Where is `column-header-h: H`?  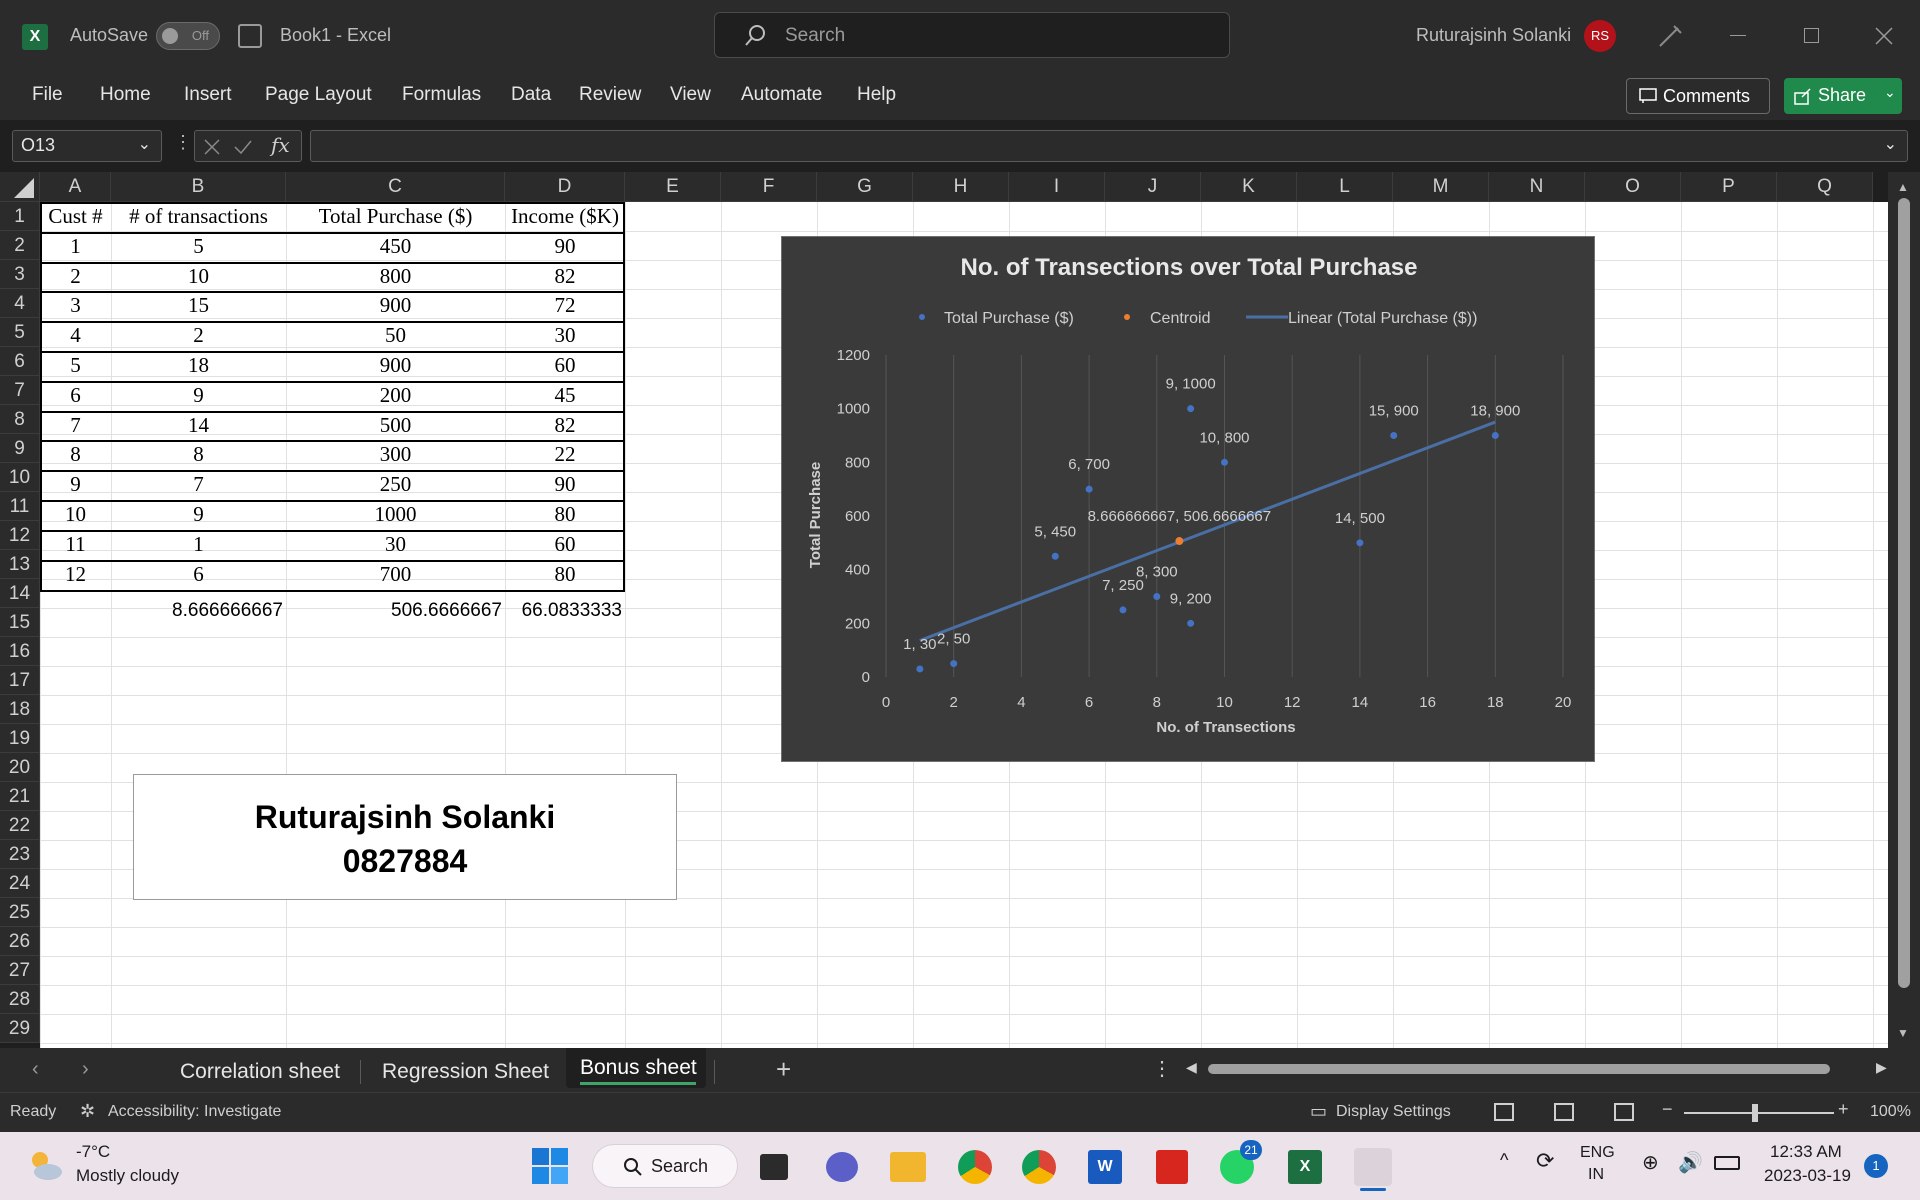
column-header-h: H is located at coordinates (961, 187).